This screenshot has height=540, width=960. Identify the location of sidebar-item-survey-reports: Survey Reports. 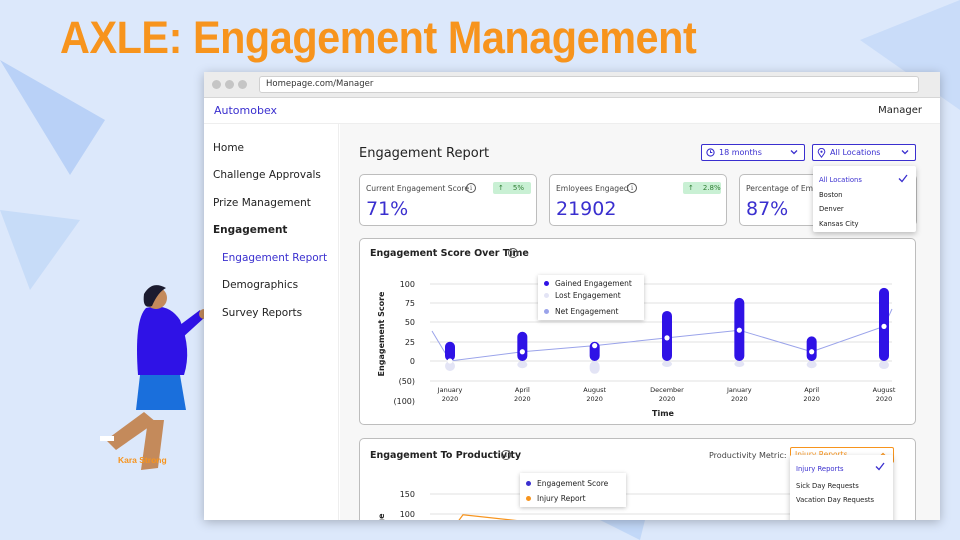
(262, 313).